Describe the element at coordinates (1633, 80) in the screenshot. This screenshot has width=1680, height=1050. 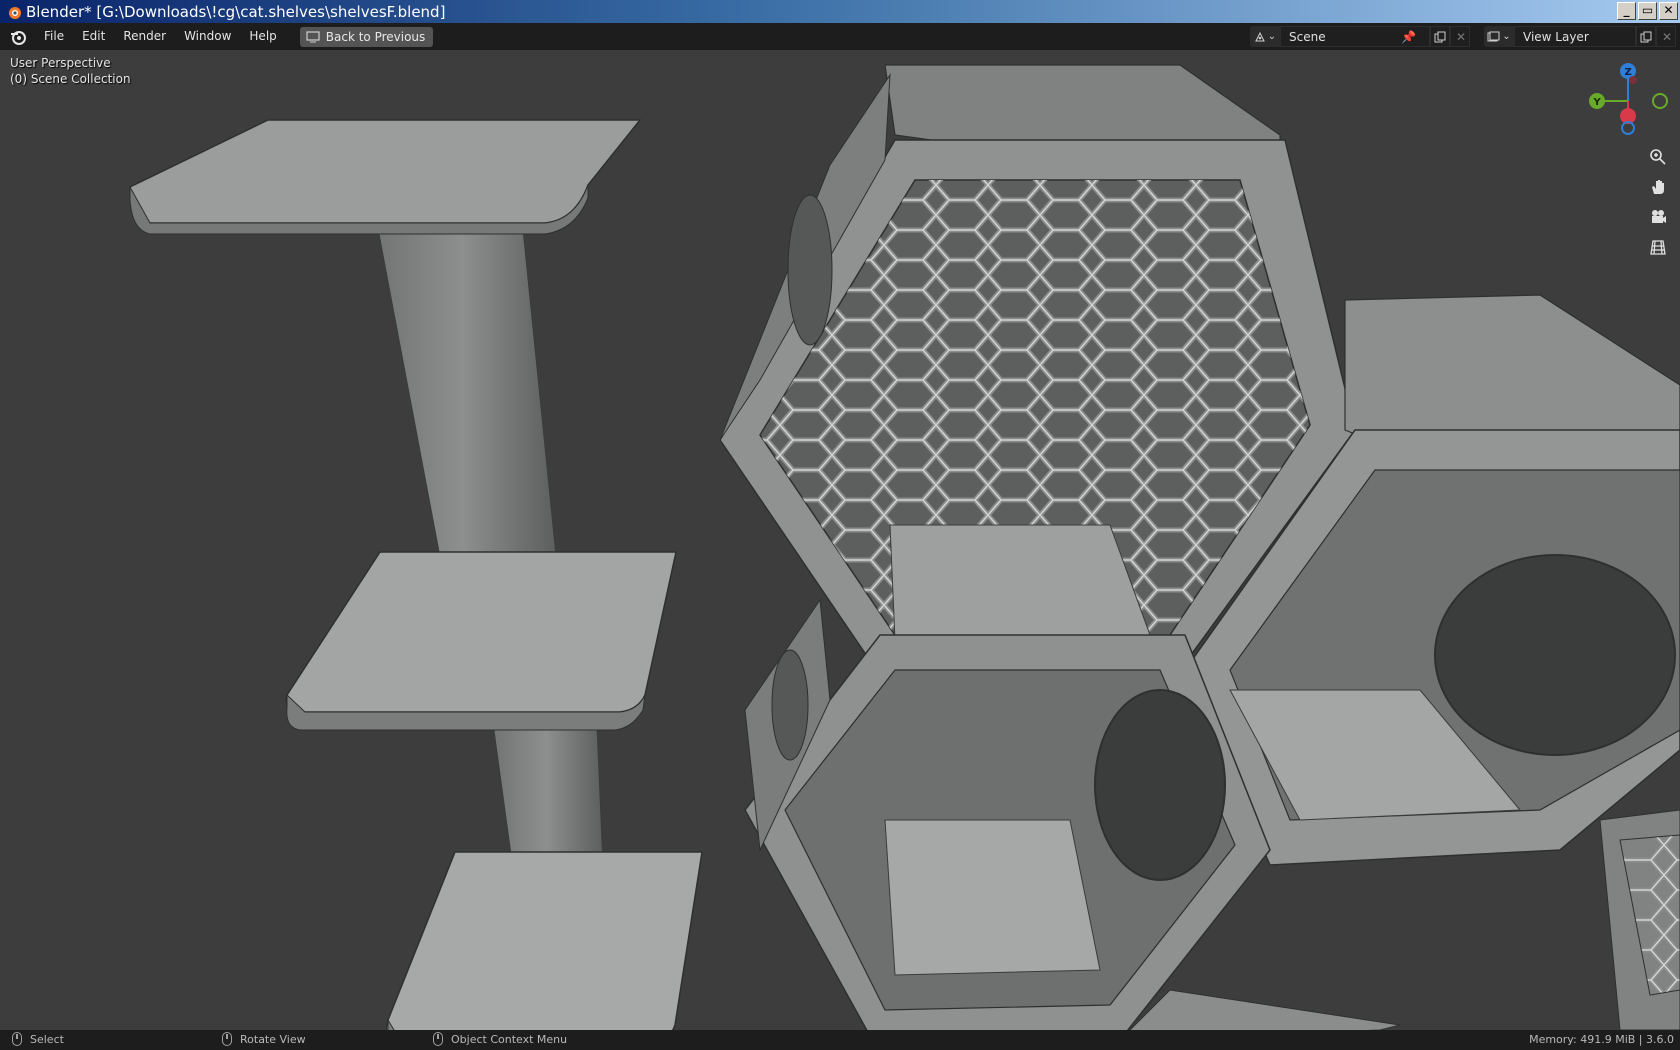
I see `gizmo-x-neg-axis` at that location.